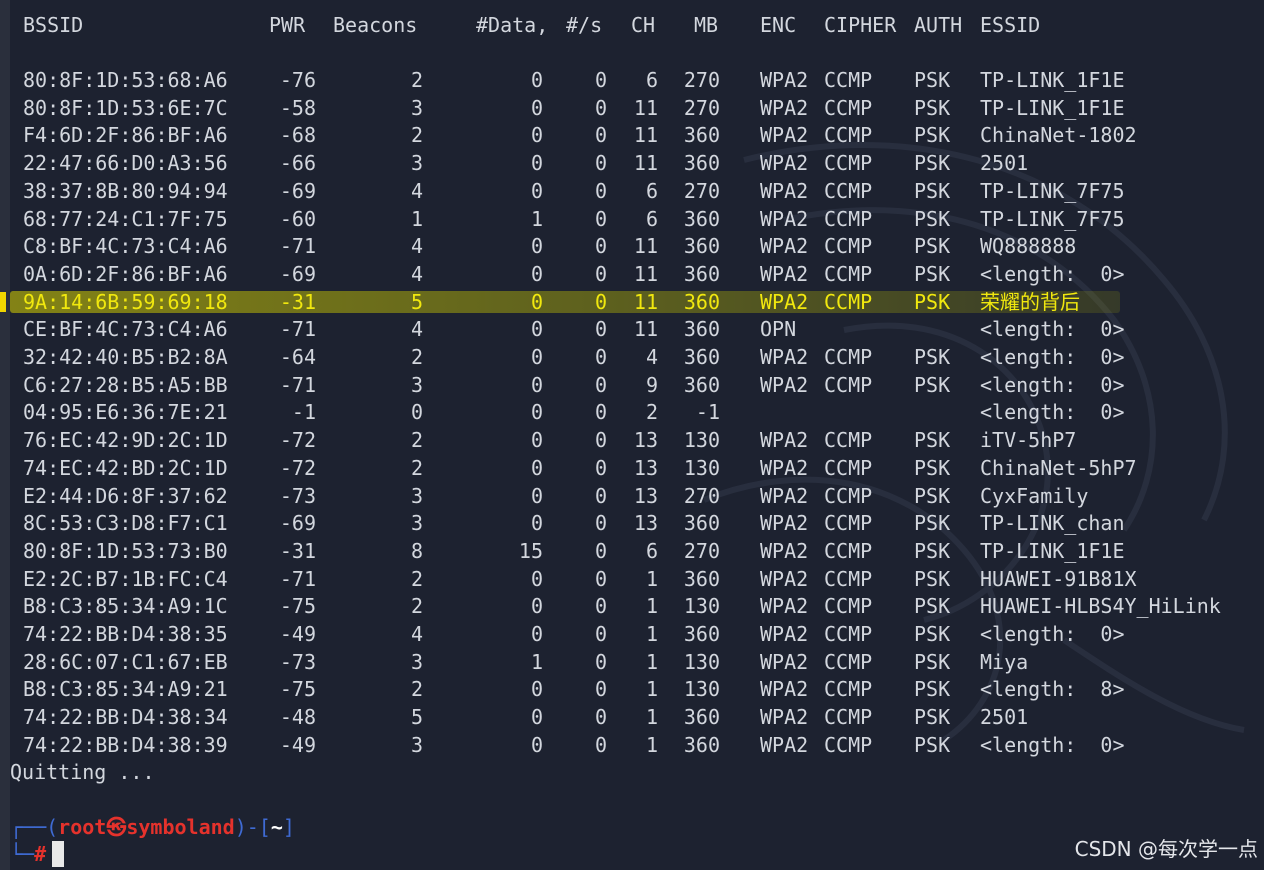 The image size is (1264, 870). What do you see at coordinates (125, 467) in the screenshot?
I see `cell-bssid: 74:EC:42:BD:2C:1D` at bounding box center [125, 467].